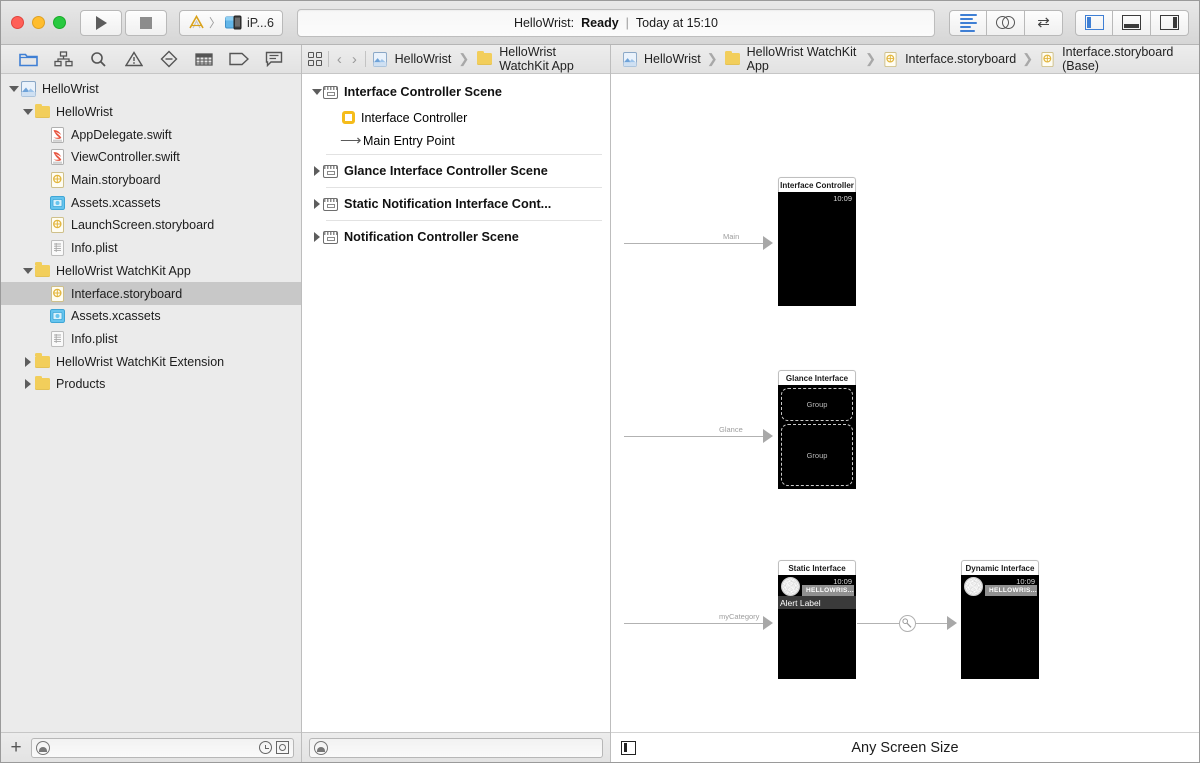 The image size is (1200, 763). Describe the element at coordinates (321, 747) in the screenshot. I see `filter-icon` at that location.